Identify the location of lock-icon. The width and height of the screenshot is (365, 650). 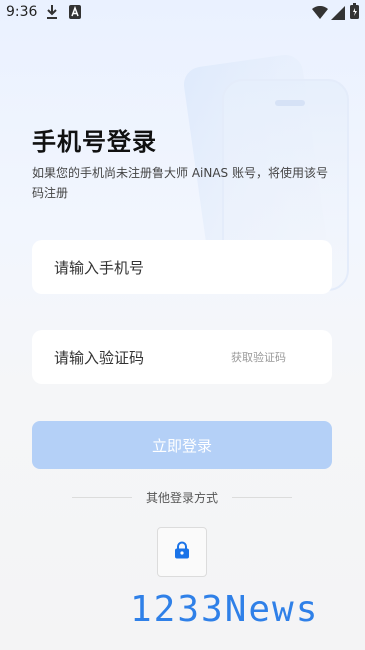
(182, 552).